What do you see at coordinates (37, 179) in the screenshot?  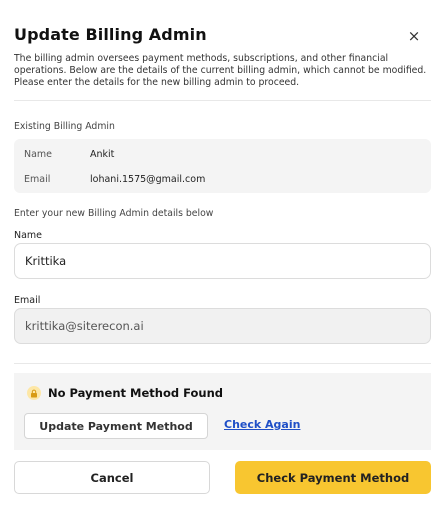 I see `existing-email-key: Email` at bounding box center [37, 179].